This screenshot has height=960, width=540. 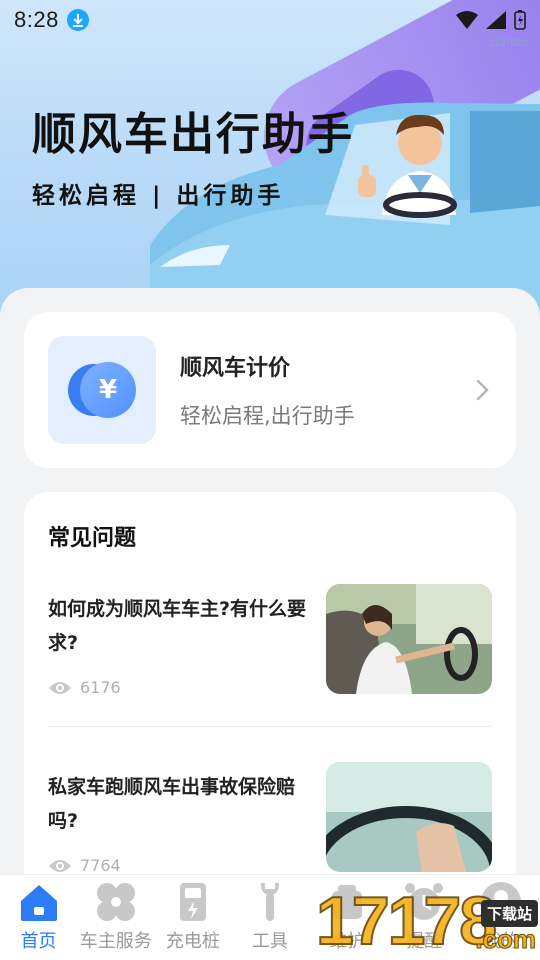 I want to click on hero-subtitle: 轻松启程 | 出行助手, so click(x=158, y=196).